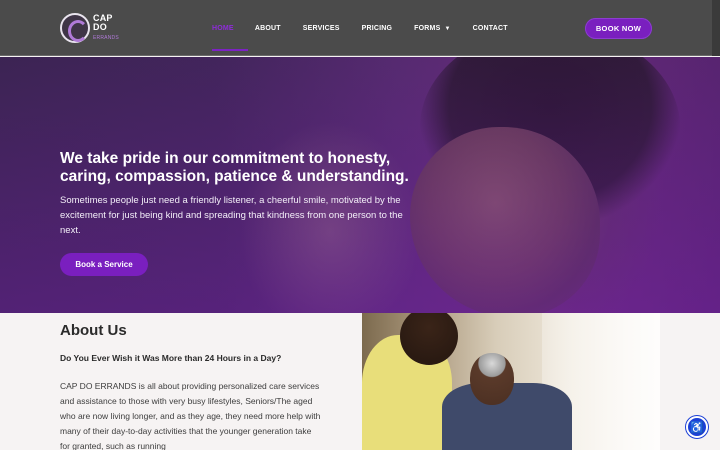 This screenshot has width=720, height=450. I want to click on nav-item-services: SERVICES, so click(321, 28).